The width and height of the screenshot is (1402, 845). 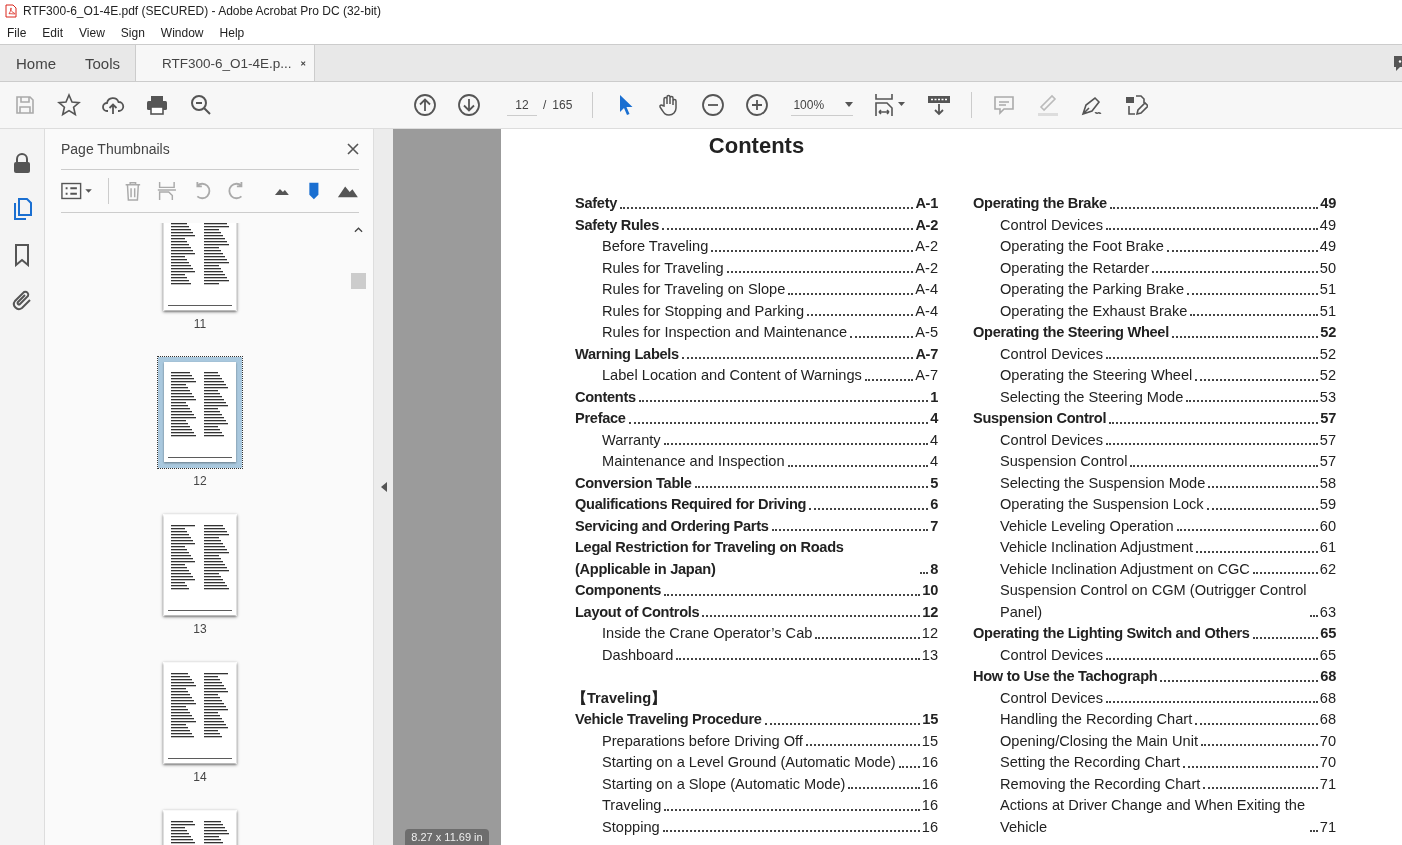 I want to click on toc-entry: Components, so click(x=618, y=591).